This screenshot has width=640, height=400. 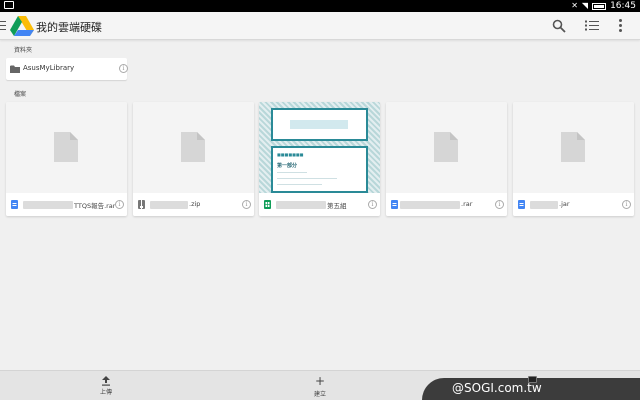 What do you see at coordinates (319, 147) in the screenshot?
I see `file-preview-thumbnail: ■■■■■■■ 第一部分` at bounding box center [319, 147].